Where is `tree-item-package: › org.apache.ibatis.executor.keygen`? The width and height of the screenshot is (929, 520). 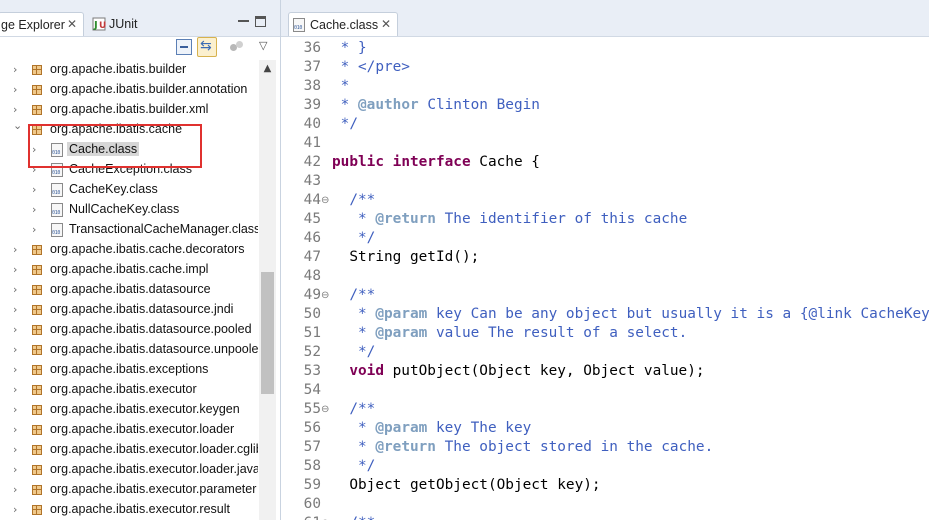 tree-item-package: › org.apache.ibatis.executor.keygen is located at coordinates (129, 410).